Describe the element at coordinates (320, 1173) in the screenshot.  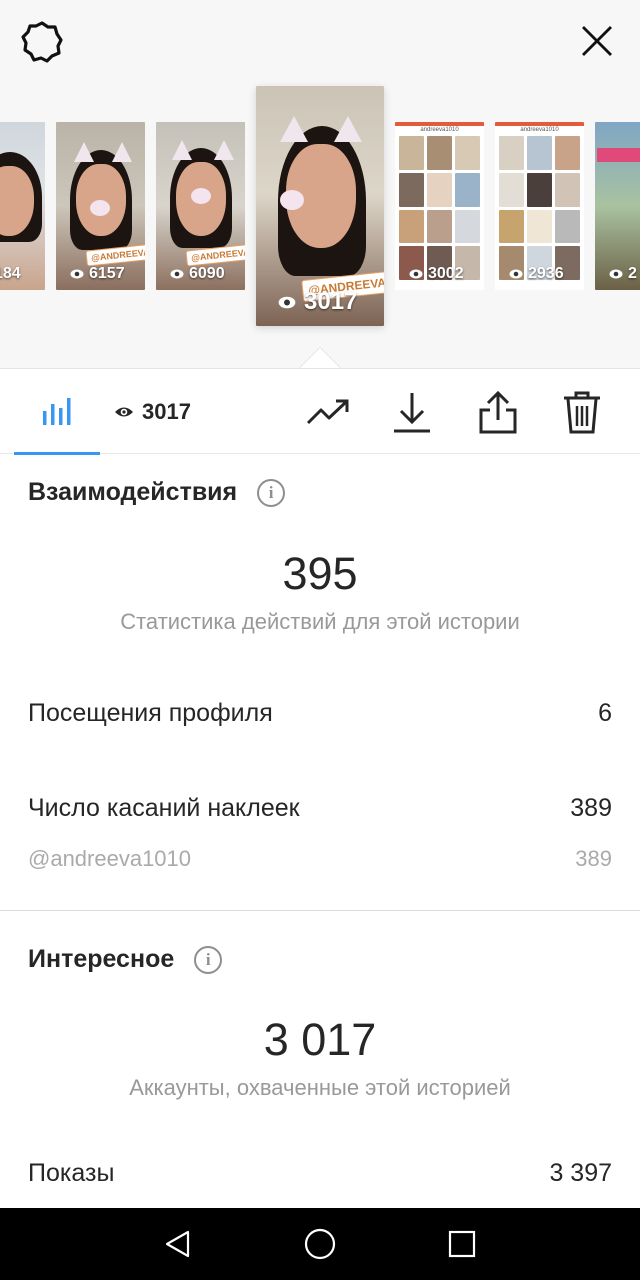
I see `metric-row-impressions: Показы 3 397` at that location.